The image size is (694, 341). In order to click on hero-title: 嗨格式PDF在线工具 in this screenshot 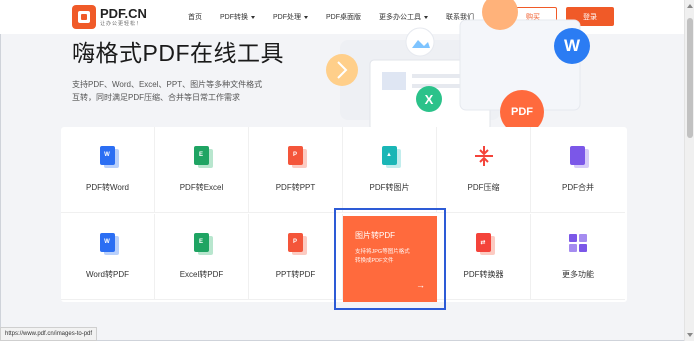, I will do `click(178, 53)`.